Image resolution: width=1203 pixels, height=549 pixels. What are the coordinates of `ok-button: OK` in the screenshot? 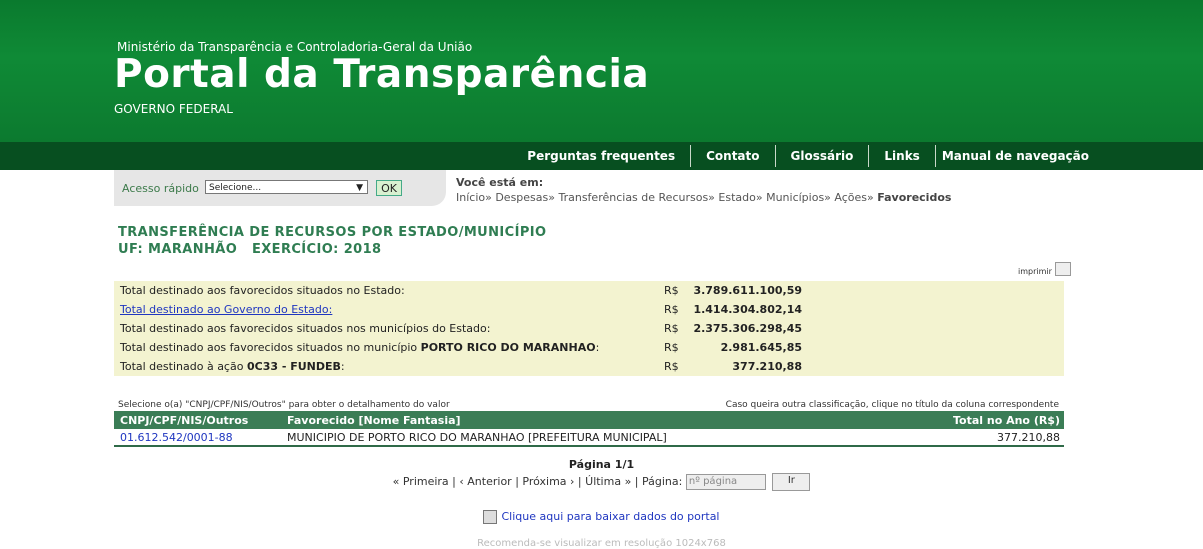 It's located at (389, 188).